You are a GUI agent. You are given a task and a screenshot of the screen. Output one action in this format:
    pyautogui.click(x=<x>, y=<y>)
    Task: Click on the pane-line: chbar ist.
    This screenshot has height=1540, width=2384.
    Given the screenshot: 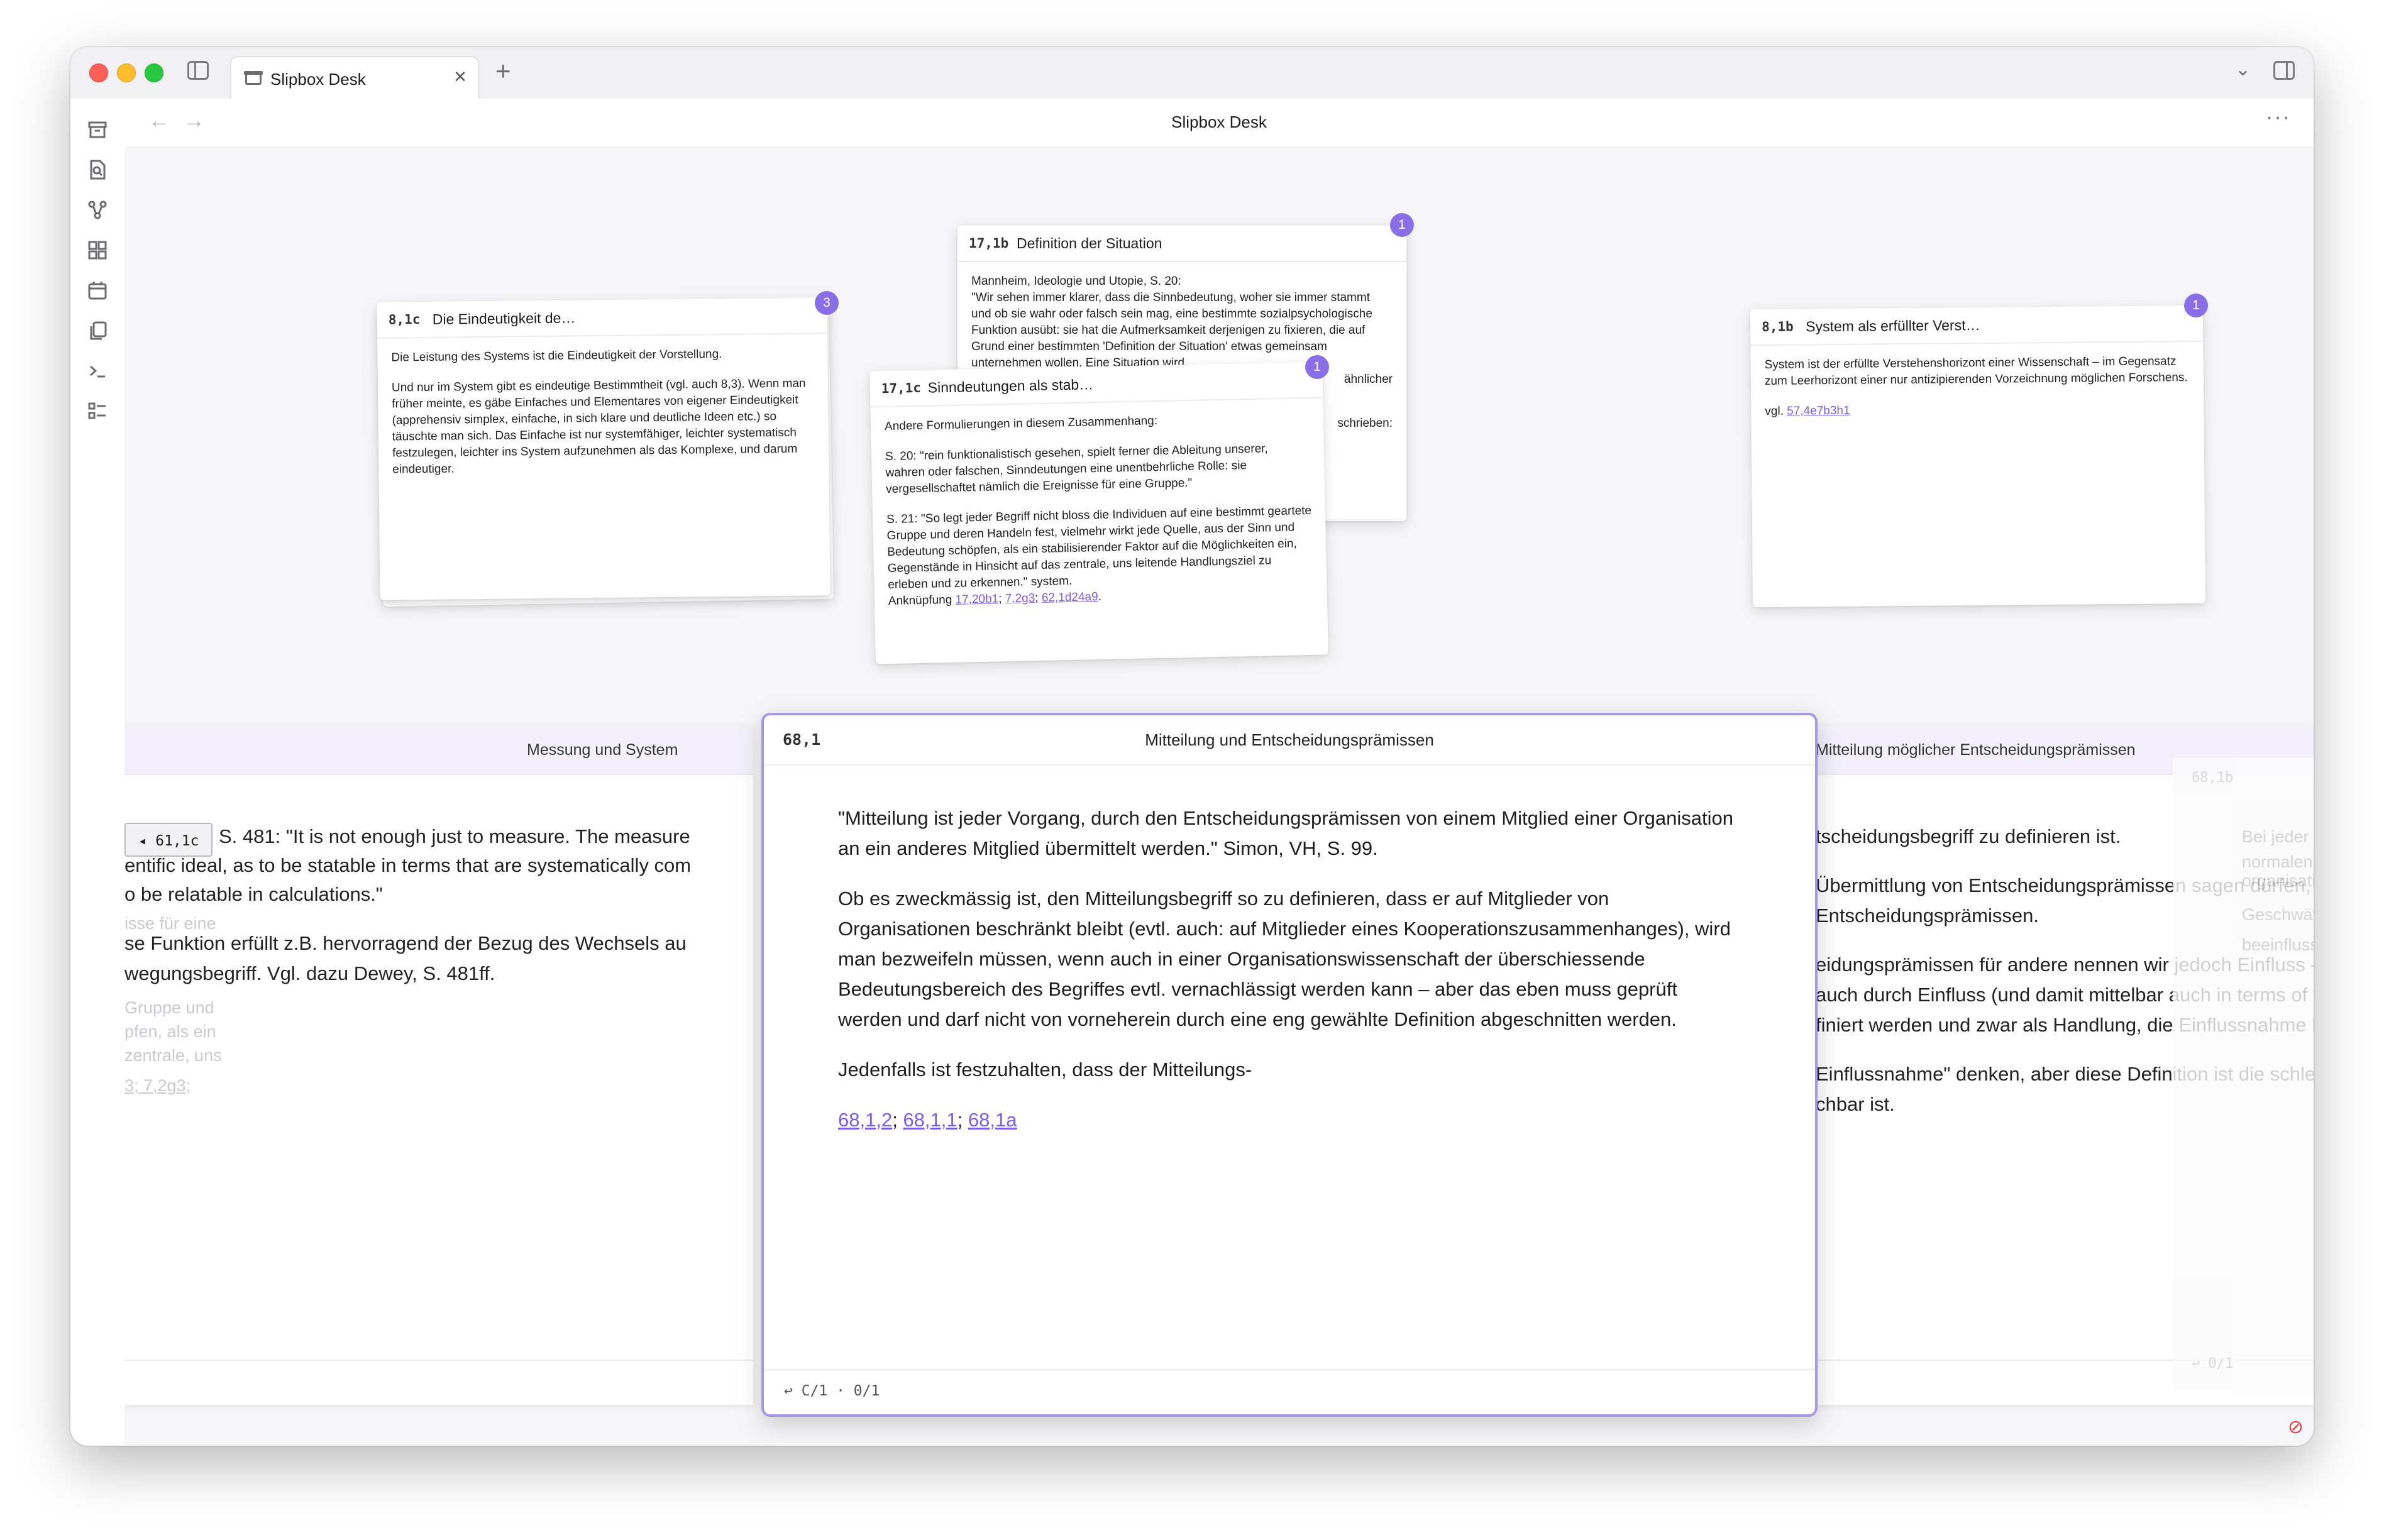 What is the action you would take?
    pyautogui.click(x=1855, y=1104)
    